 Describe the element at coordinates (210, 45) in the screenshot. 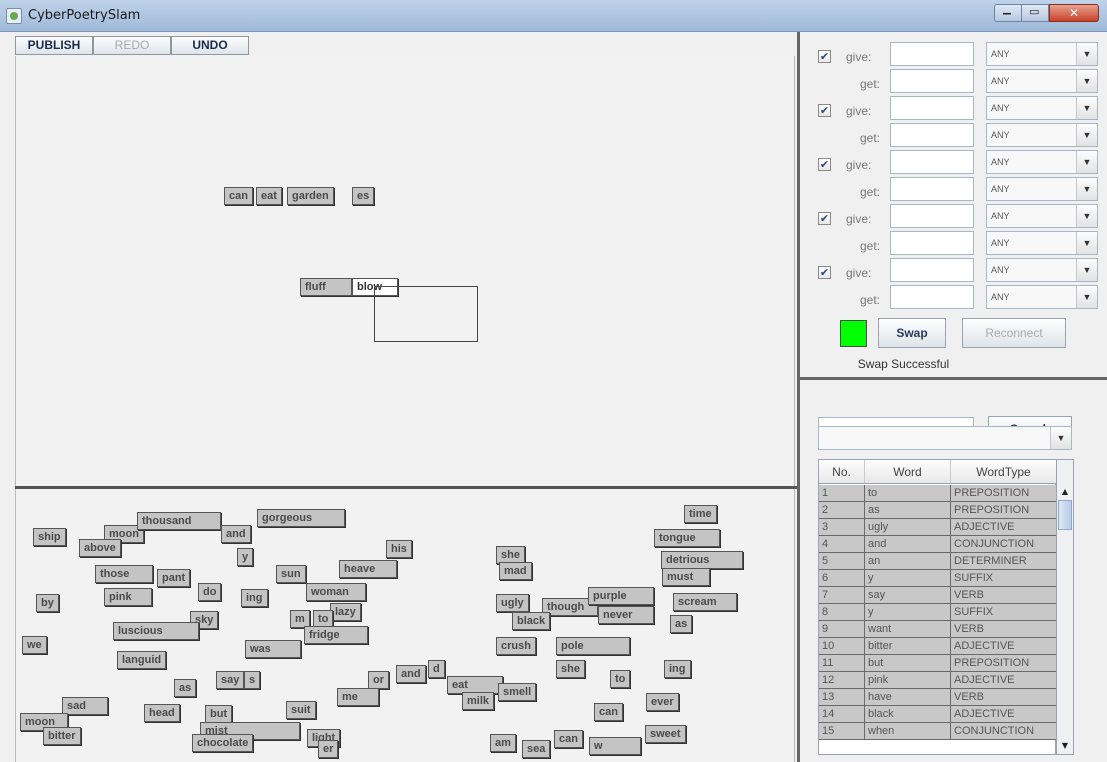

I see `undo-button: UNDO` at that location.